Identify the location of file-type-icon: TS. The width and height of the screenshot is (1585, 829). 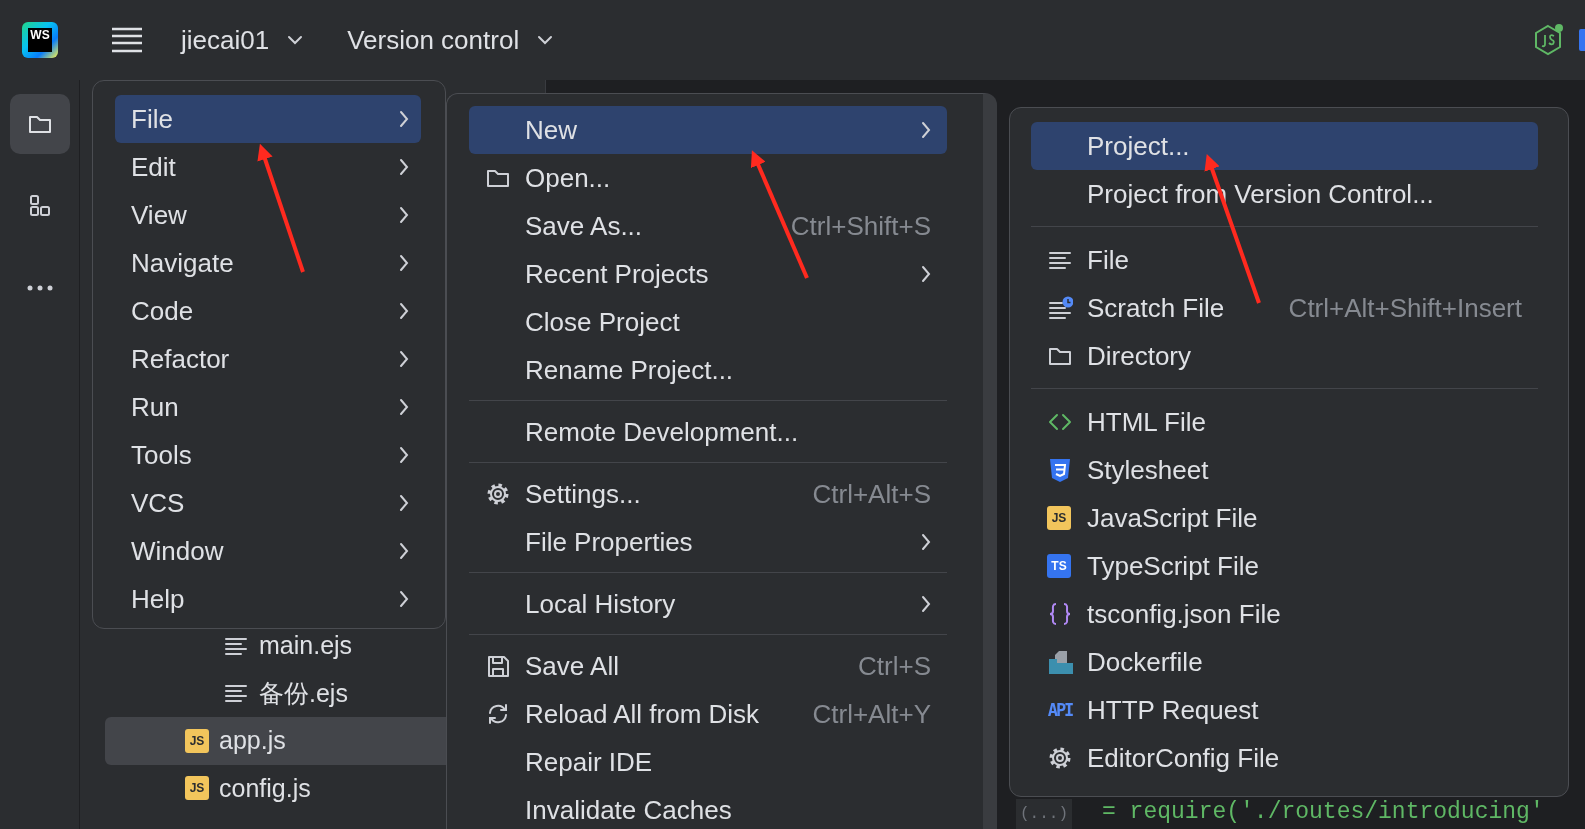
(1059, 566).